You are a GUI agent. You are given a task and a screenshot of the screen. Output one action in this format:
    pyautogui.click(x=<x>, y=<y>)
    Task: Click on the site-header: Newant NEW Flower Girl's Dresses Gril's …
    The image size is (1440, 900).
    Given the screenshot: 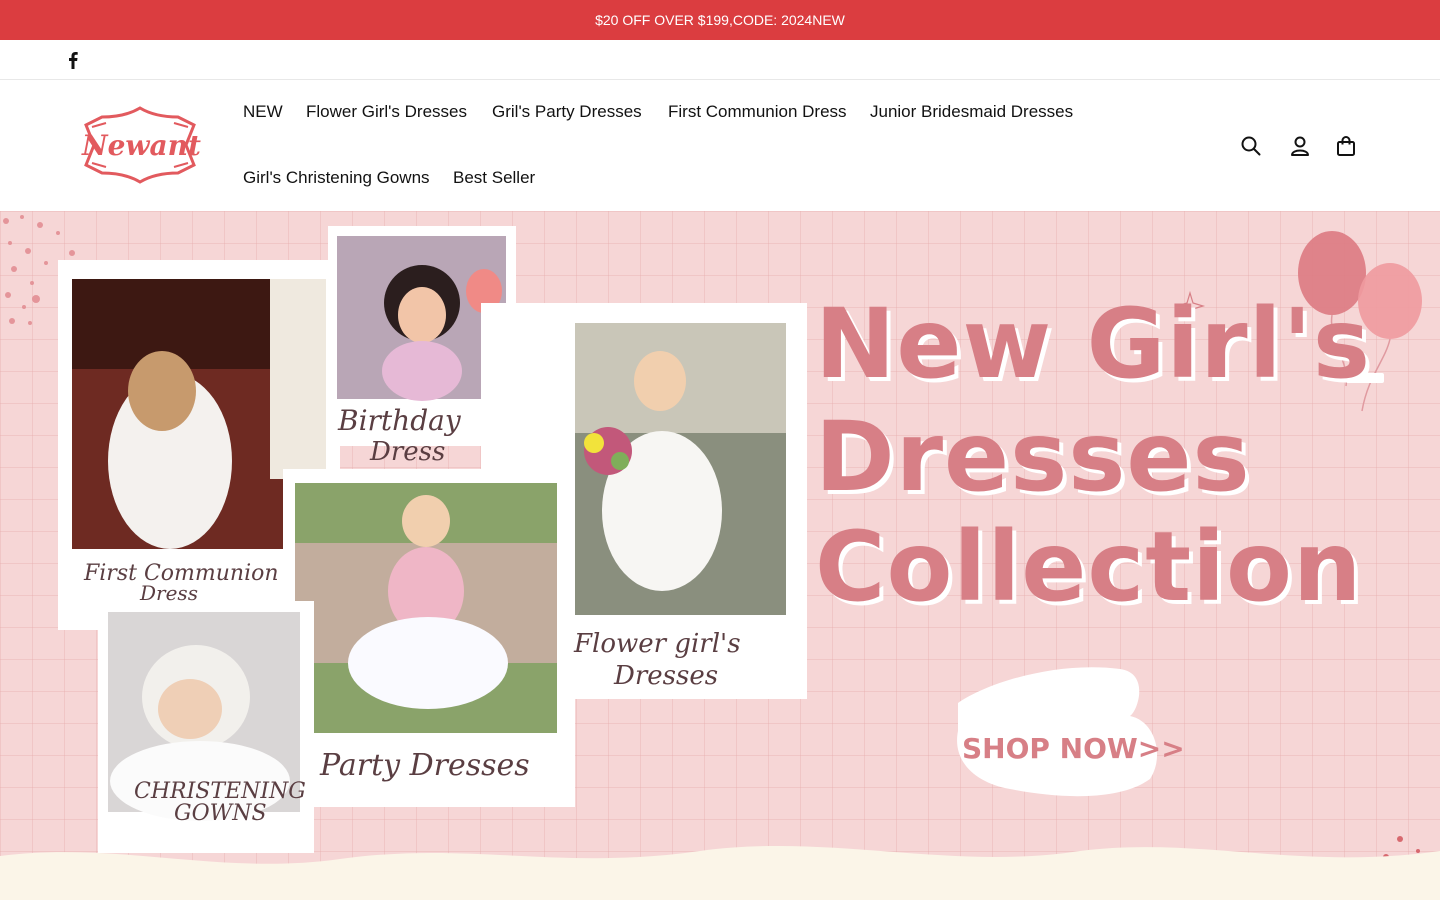 What is the action you would take?
    pyautogui.click(x=720, y=145)
    